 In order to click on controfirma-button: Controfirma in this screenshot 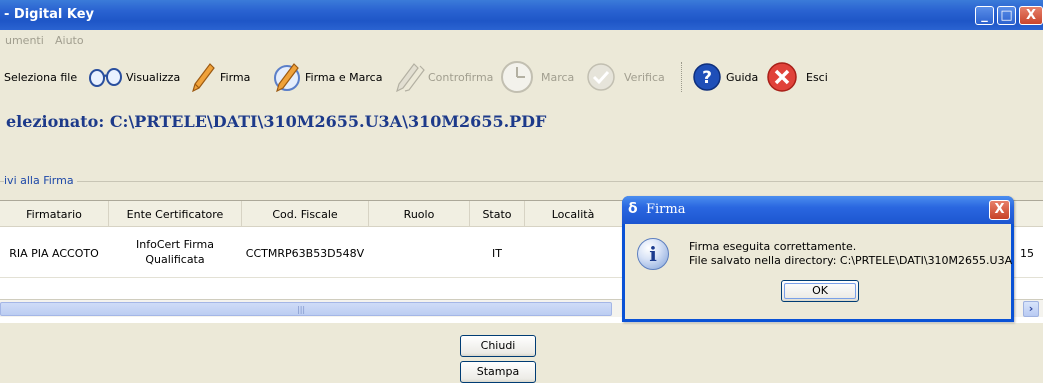, I will do `click(444, 77)`.